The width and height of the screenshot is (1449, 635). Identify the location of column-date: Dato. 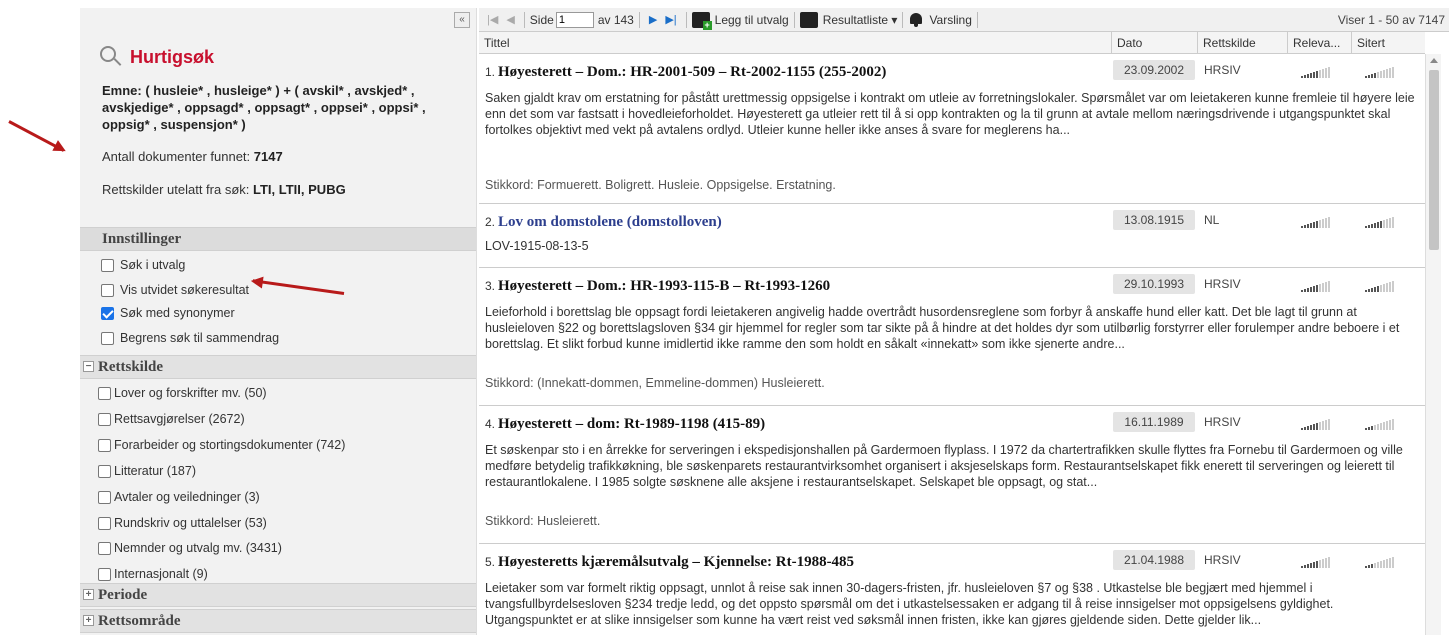
(1154, 43).